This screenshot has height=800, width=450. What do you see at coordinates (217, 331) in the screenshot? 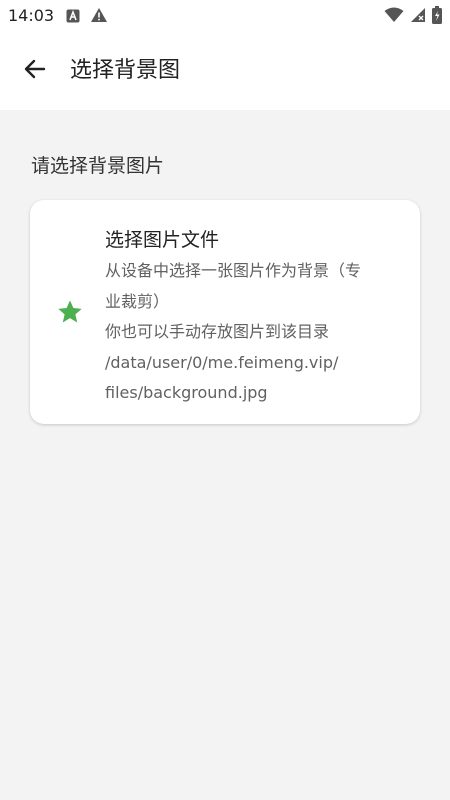
I see `card-description-line: 你也可以手动存放图片到该目录` at bounding box center [217, 331].